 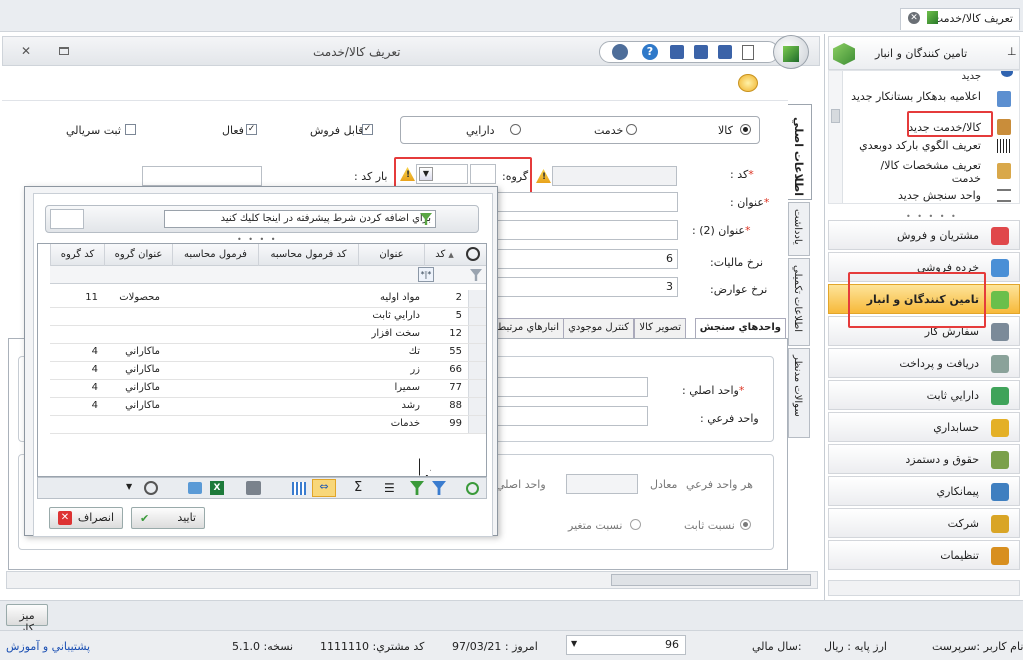 I want to click on cell-title: خدمات, so click(x=405, y=423).